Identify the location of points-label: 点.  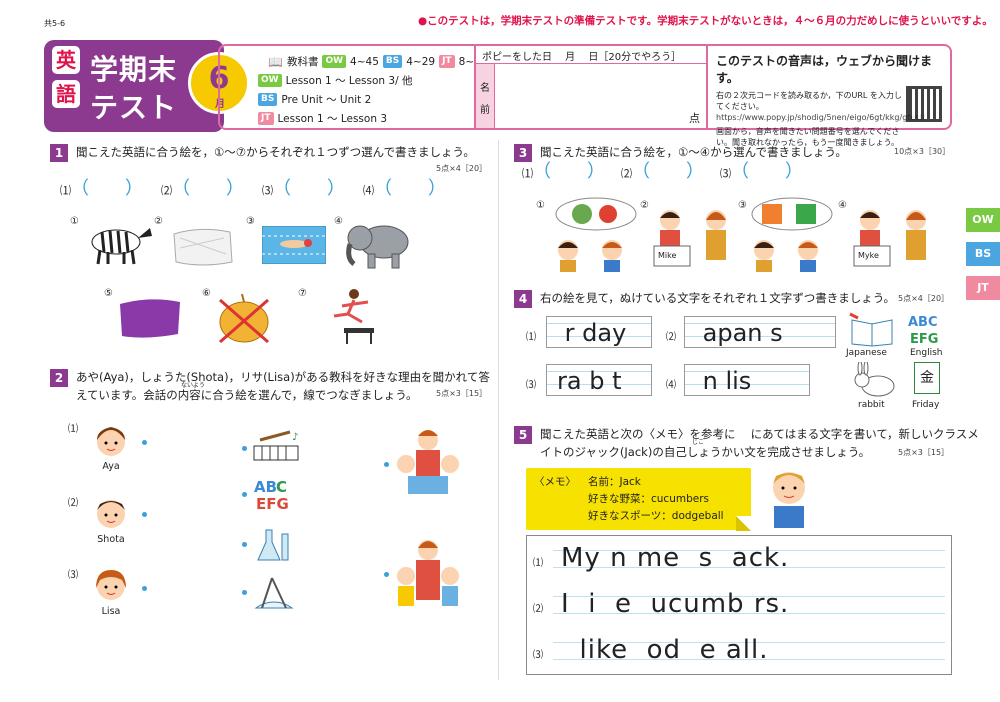
(694, 118).